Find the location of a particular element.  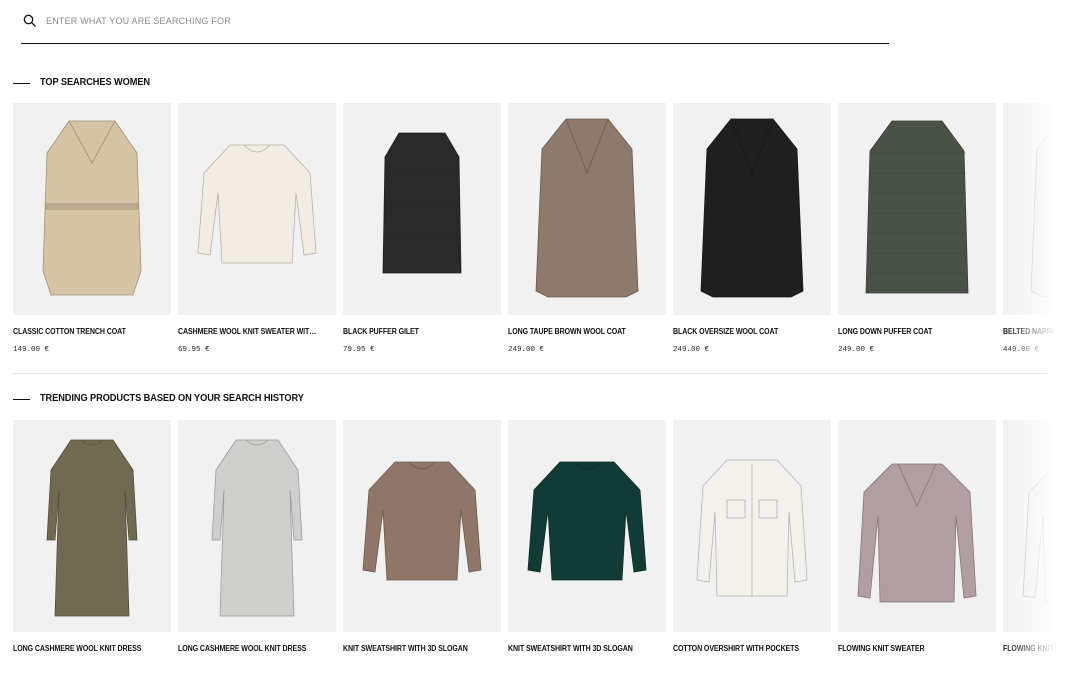

product-card: BLACK PUFFER GILET 79.95 € is located at coordinates (422, 228).